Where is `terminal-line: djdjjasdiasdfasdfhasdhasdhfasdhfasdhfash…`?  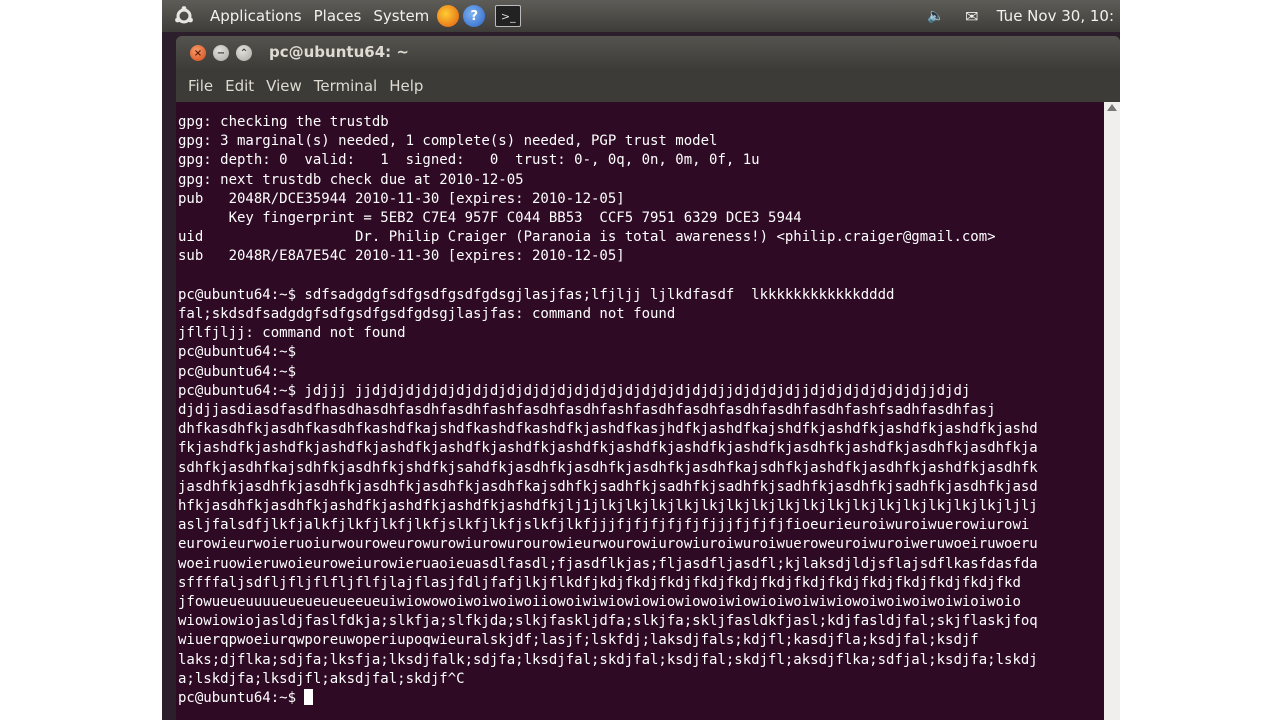
terminal-line: djdjjasdiasdfasdfhasdhasdhfasdhfasdhfash… is located at coordinates (587, 410).